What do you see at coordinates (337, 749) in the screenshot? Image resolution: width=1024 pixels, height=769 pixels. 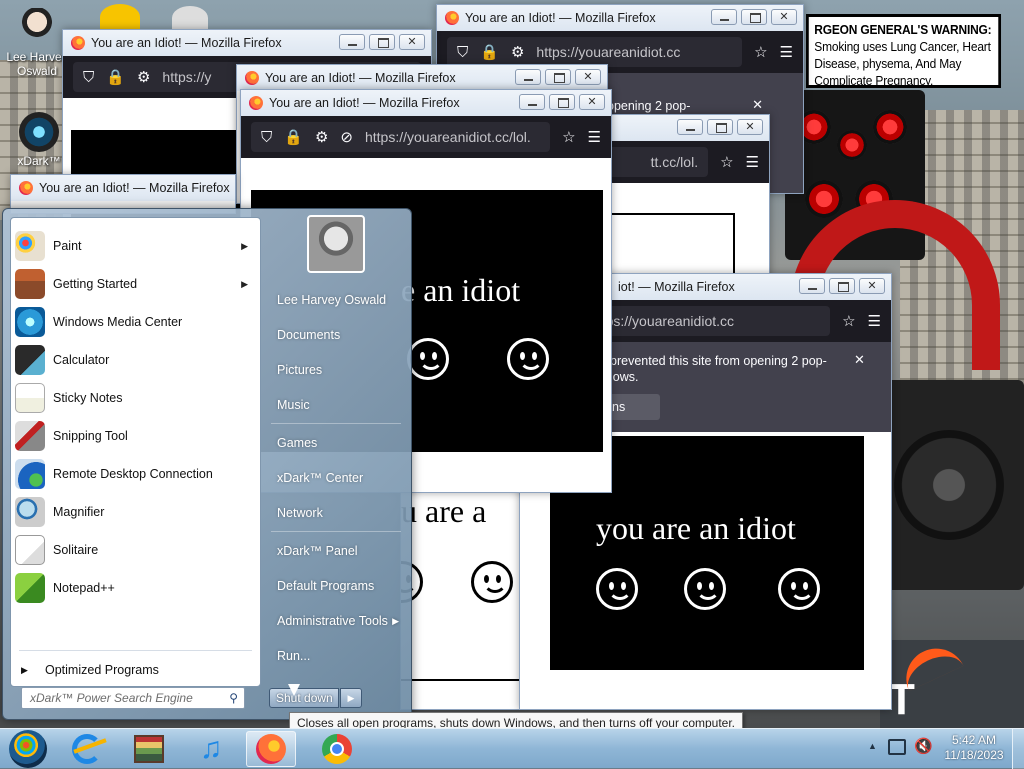 I see `taskbar-chrome` at bounding box center [337, 749].